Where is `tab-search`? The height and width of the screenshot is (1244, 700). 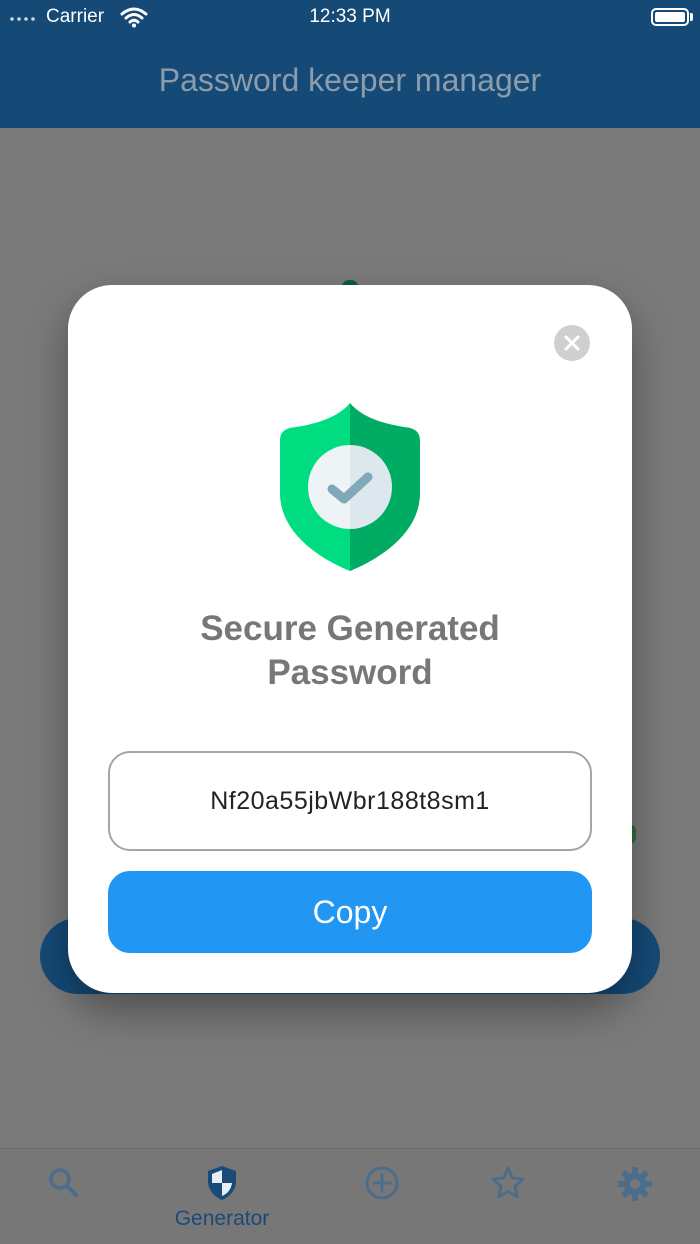 tab-search is located at coordinates (62, 1196).